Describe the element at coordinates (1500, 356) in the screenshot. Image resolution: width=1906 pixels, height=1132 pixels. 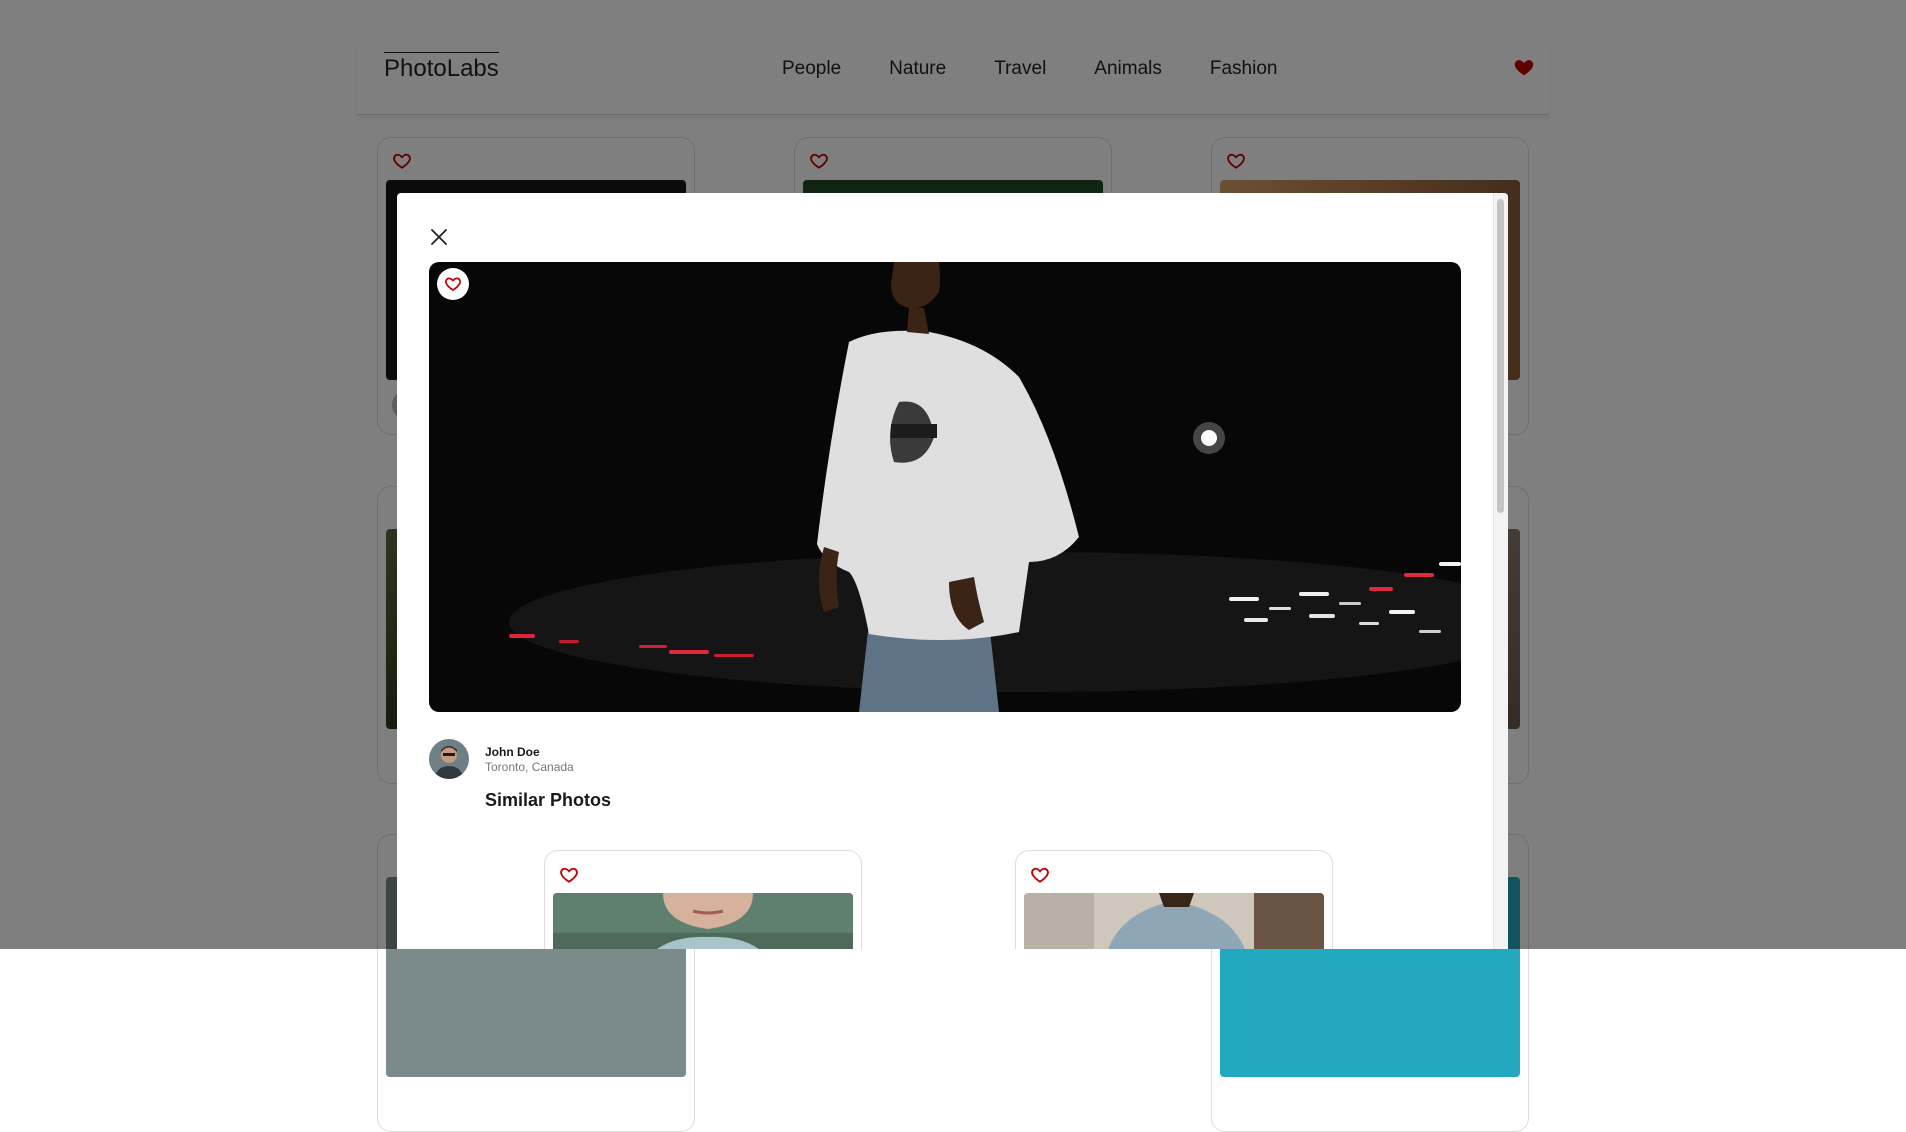
I see `scrollbar-thumb` at that location.